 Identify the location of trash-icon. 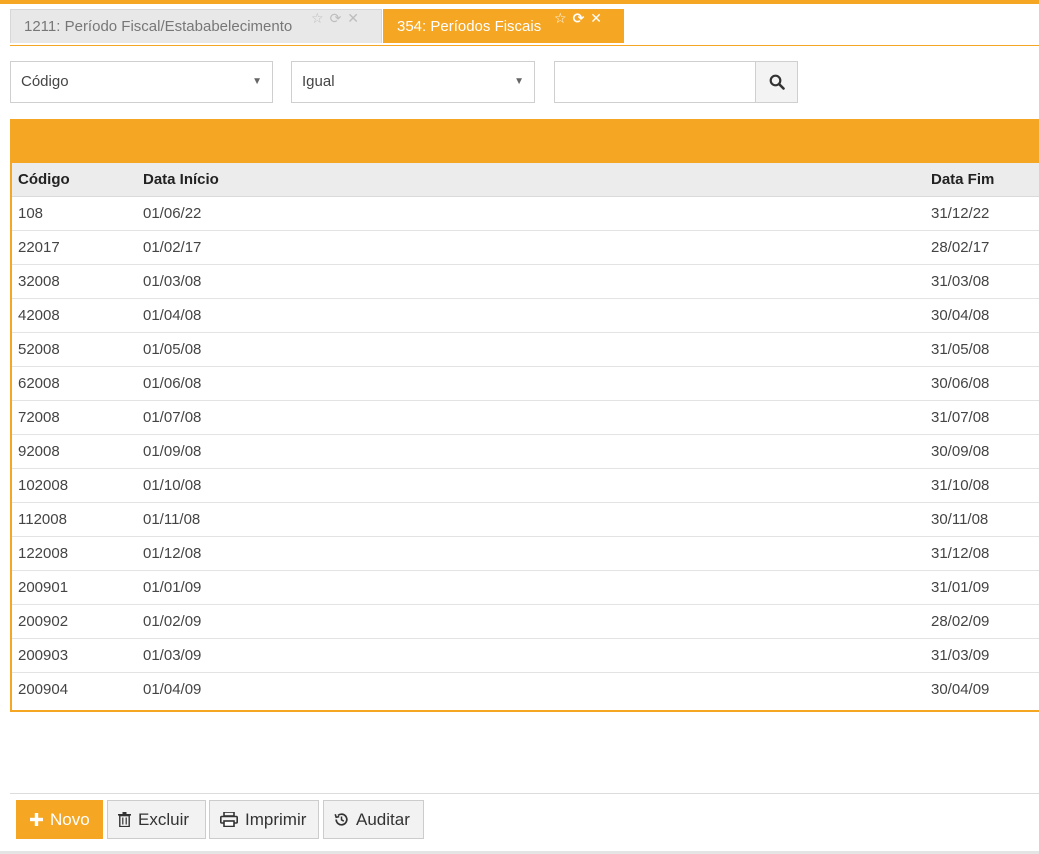
(124, 819).